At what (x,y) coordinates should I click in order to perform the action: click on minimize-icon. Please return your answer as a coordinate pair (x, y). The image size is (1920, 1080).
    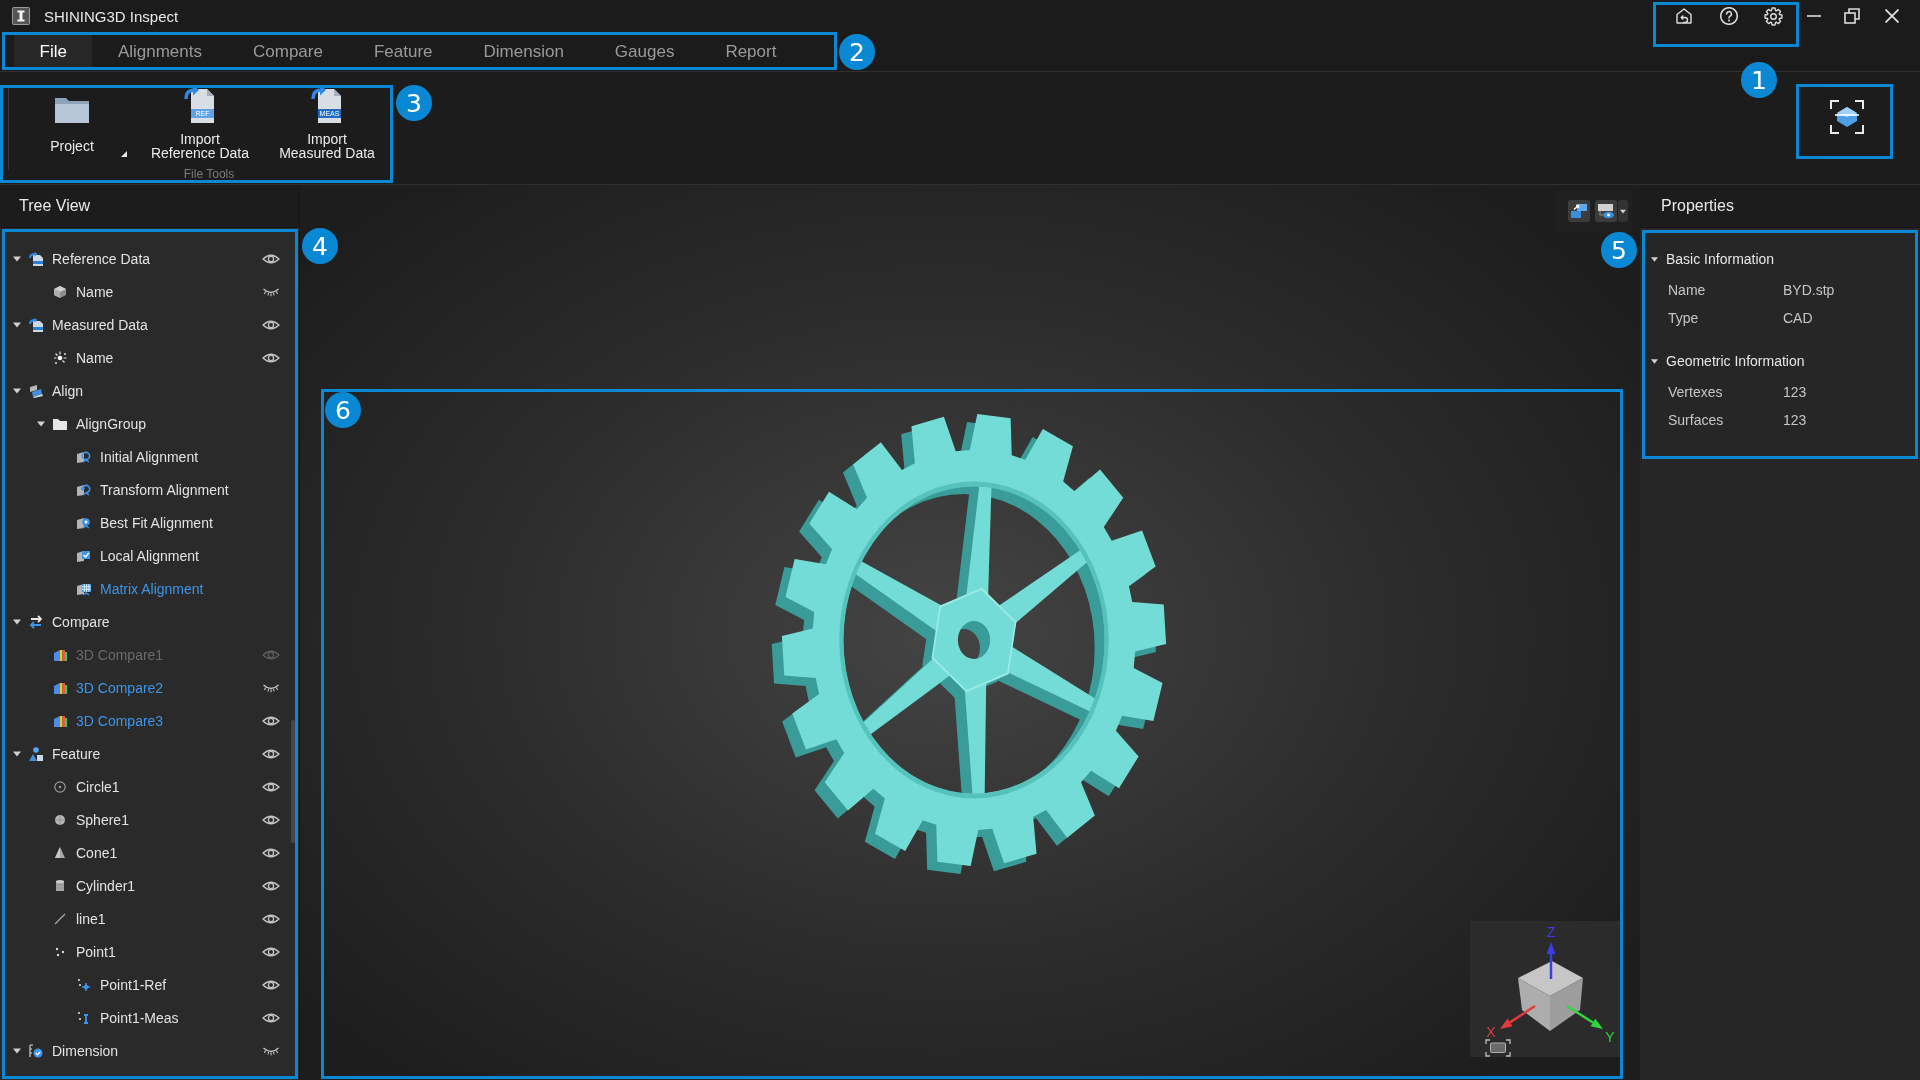
    Looking at the image, I should click on (1814, 16).